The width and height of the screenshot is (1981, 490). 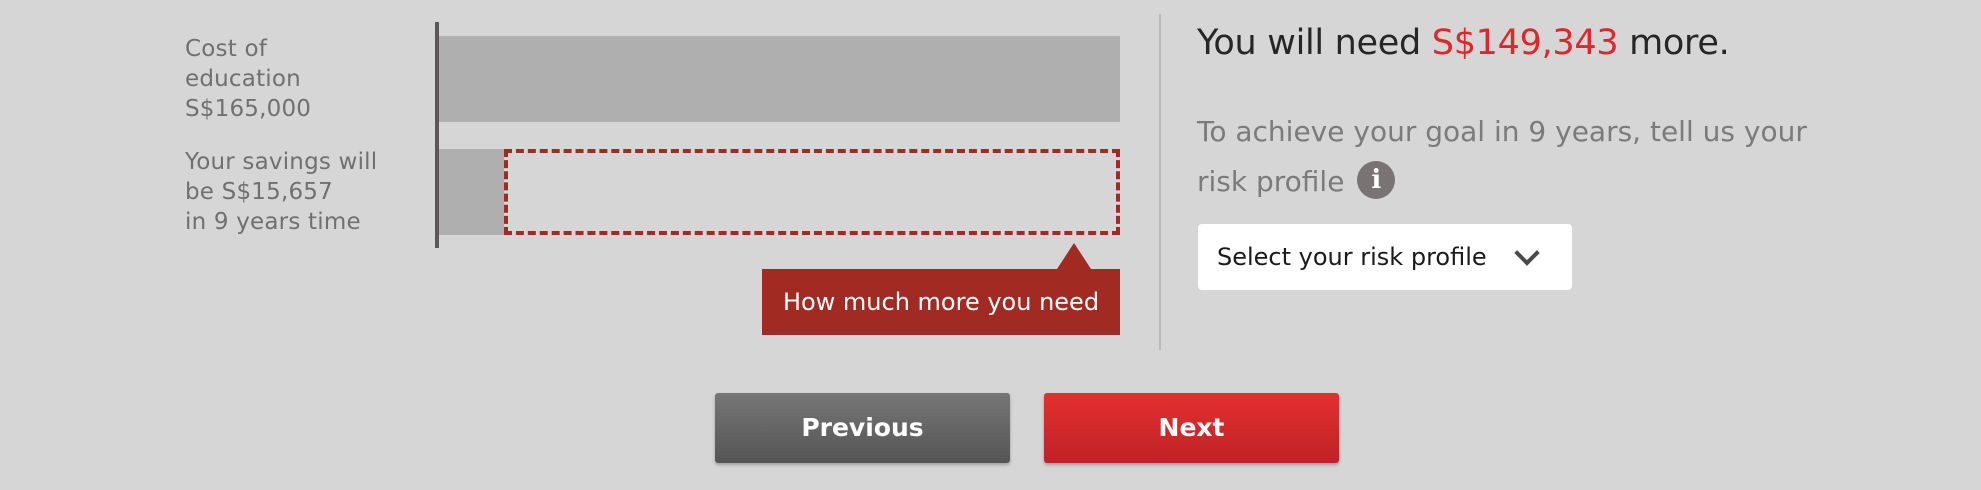 I want to click on cost-of-education-label: Cost of education S$165,000, so click(x=248, y=79).